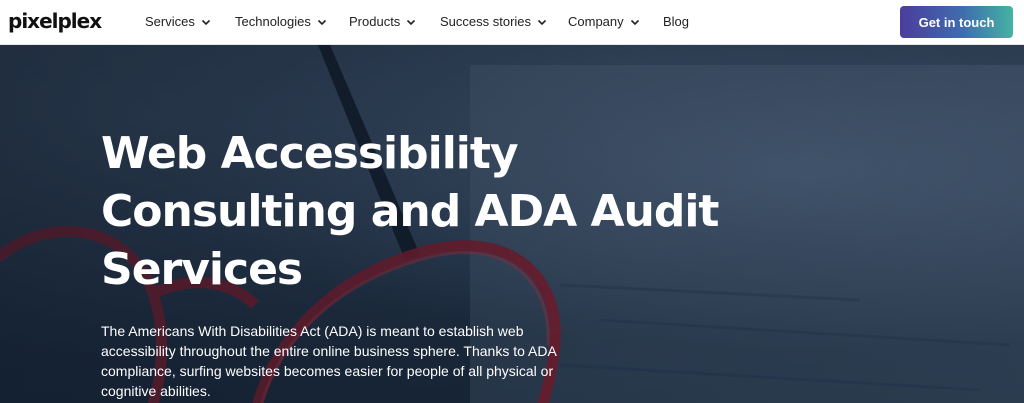 Image resolution: width=1024 pixels, height=403 pixels. I want to click on nav-item-technologies: Technologies, so click(281, 22).